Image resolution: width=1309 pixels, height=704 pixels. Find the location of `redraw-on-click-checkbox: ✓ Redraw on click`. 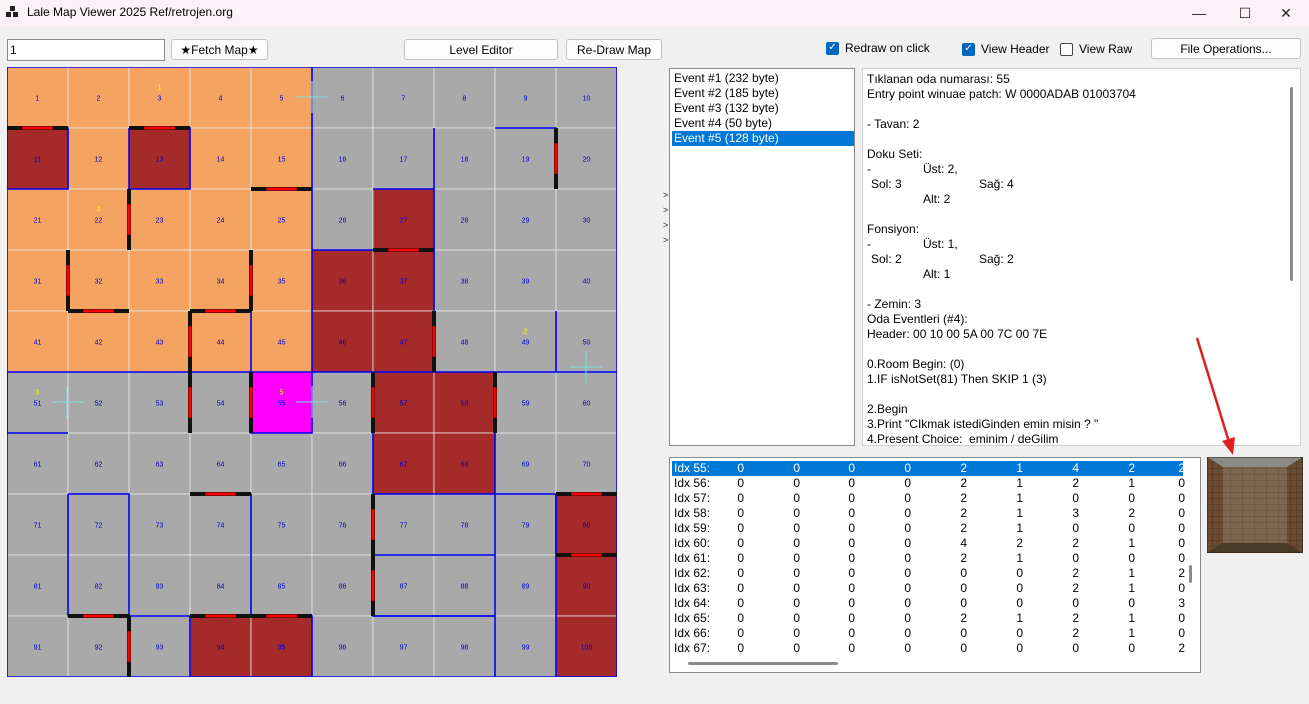

redraw-on-click-checkbox: ✓ Redraw on click is located at coordinates (878, 48).